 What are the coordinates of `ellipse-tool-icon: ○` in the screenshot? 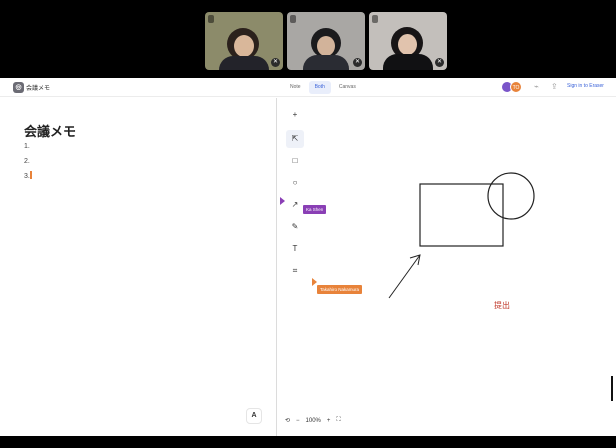 It's located at (295, 183).